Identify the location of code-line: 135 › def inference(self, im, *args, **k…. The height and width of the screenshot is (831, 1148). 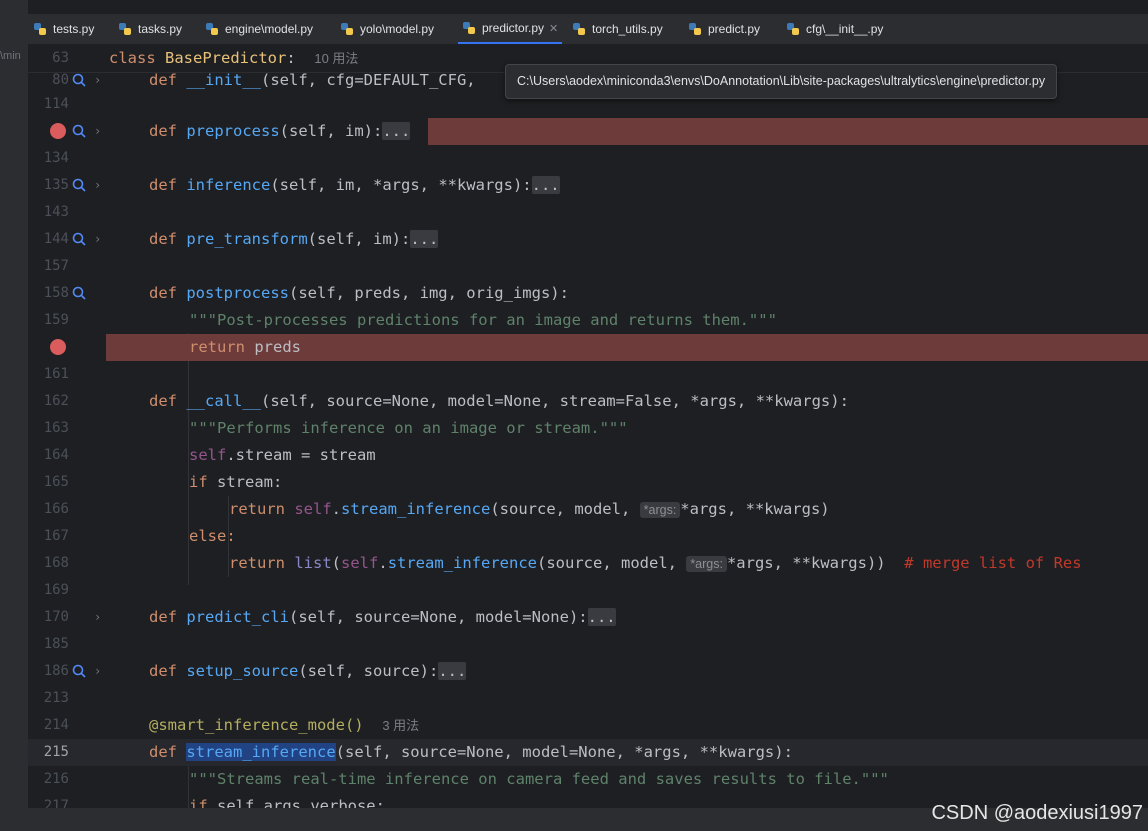
(588, 185).